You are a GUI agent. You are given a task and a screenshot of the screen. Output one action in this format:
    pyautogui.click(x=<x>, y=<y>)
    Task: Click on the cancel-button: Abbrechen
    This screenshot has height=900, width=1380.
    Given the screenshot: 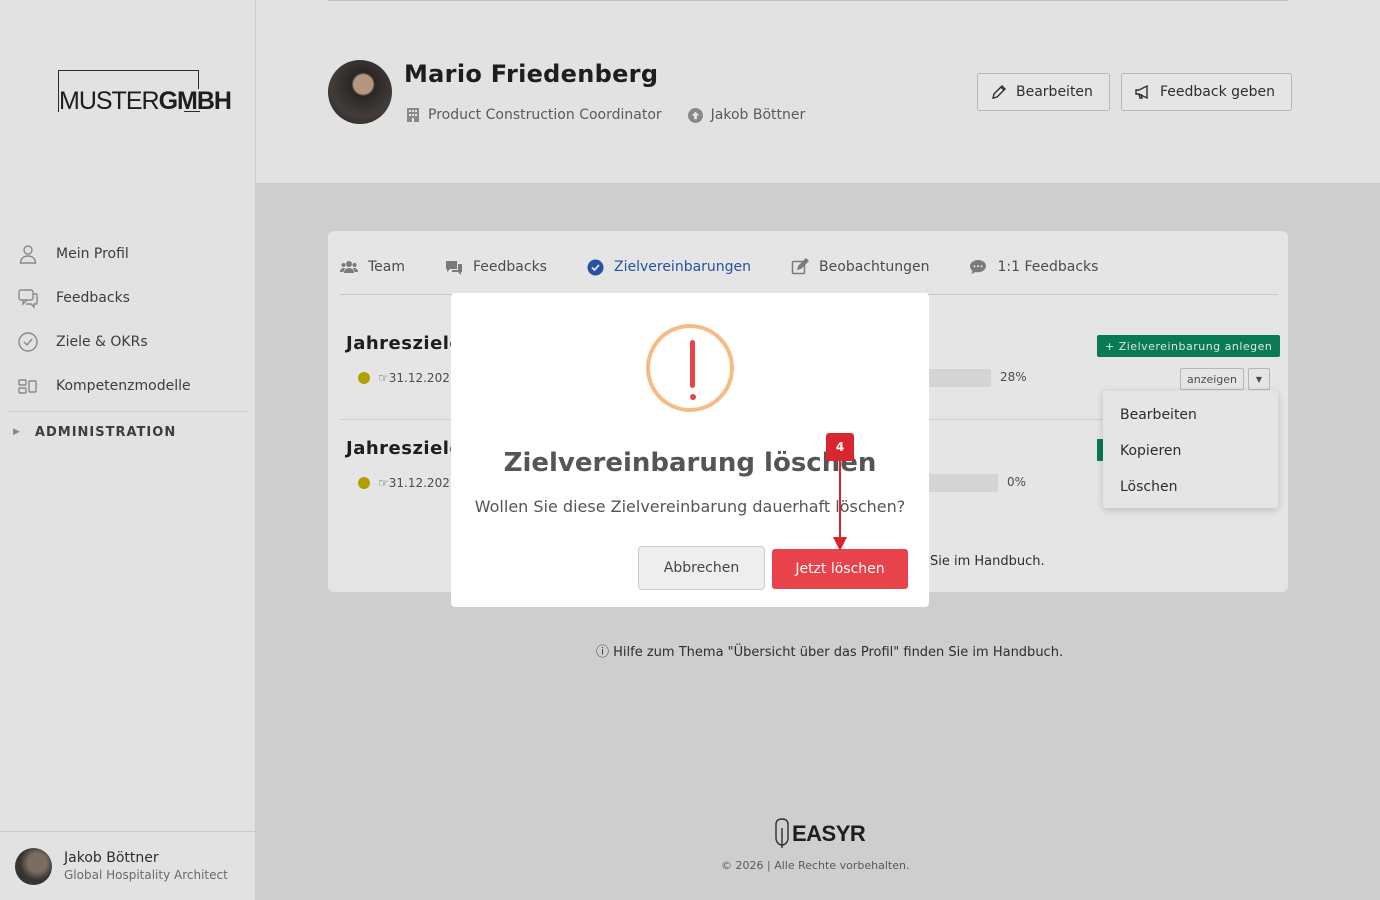 What is the action you would take?
    pyautogui.click(x=701, y=568)
    